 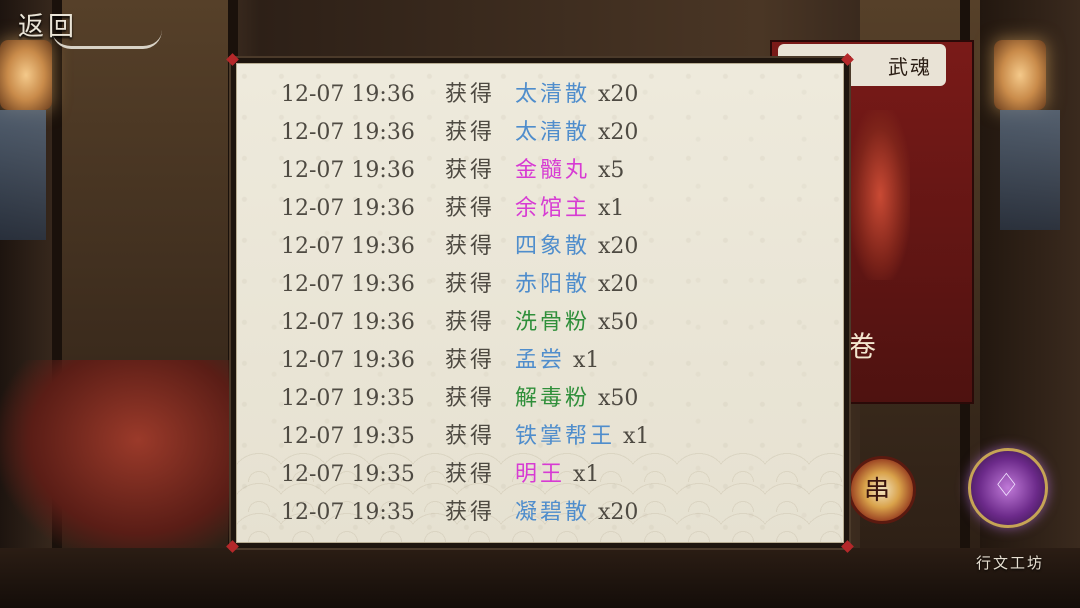 What do you see at coordinates (553, 512) in the screenshot?
I see `entry-item-name: 凝碧散` at bounding box center [553, 512].